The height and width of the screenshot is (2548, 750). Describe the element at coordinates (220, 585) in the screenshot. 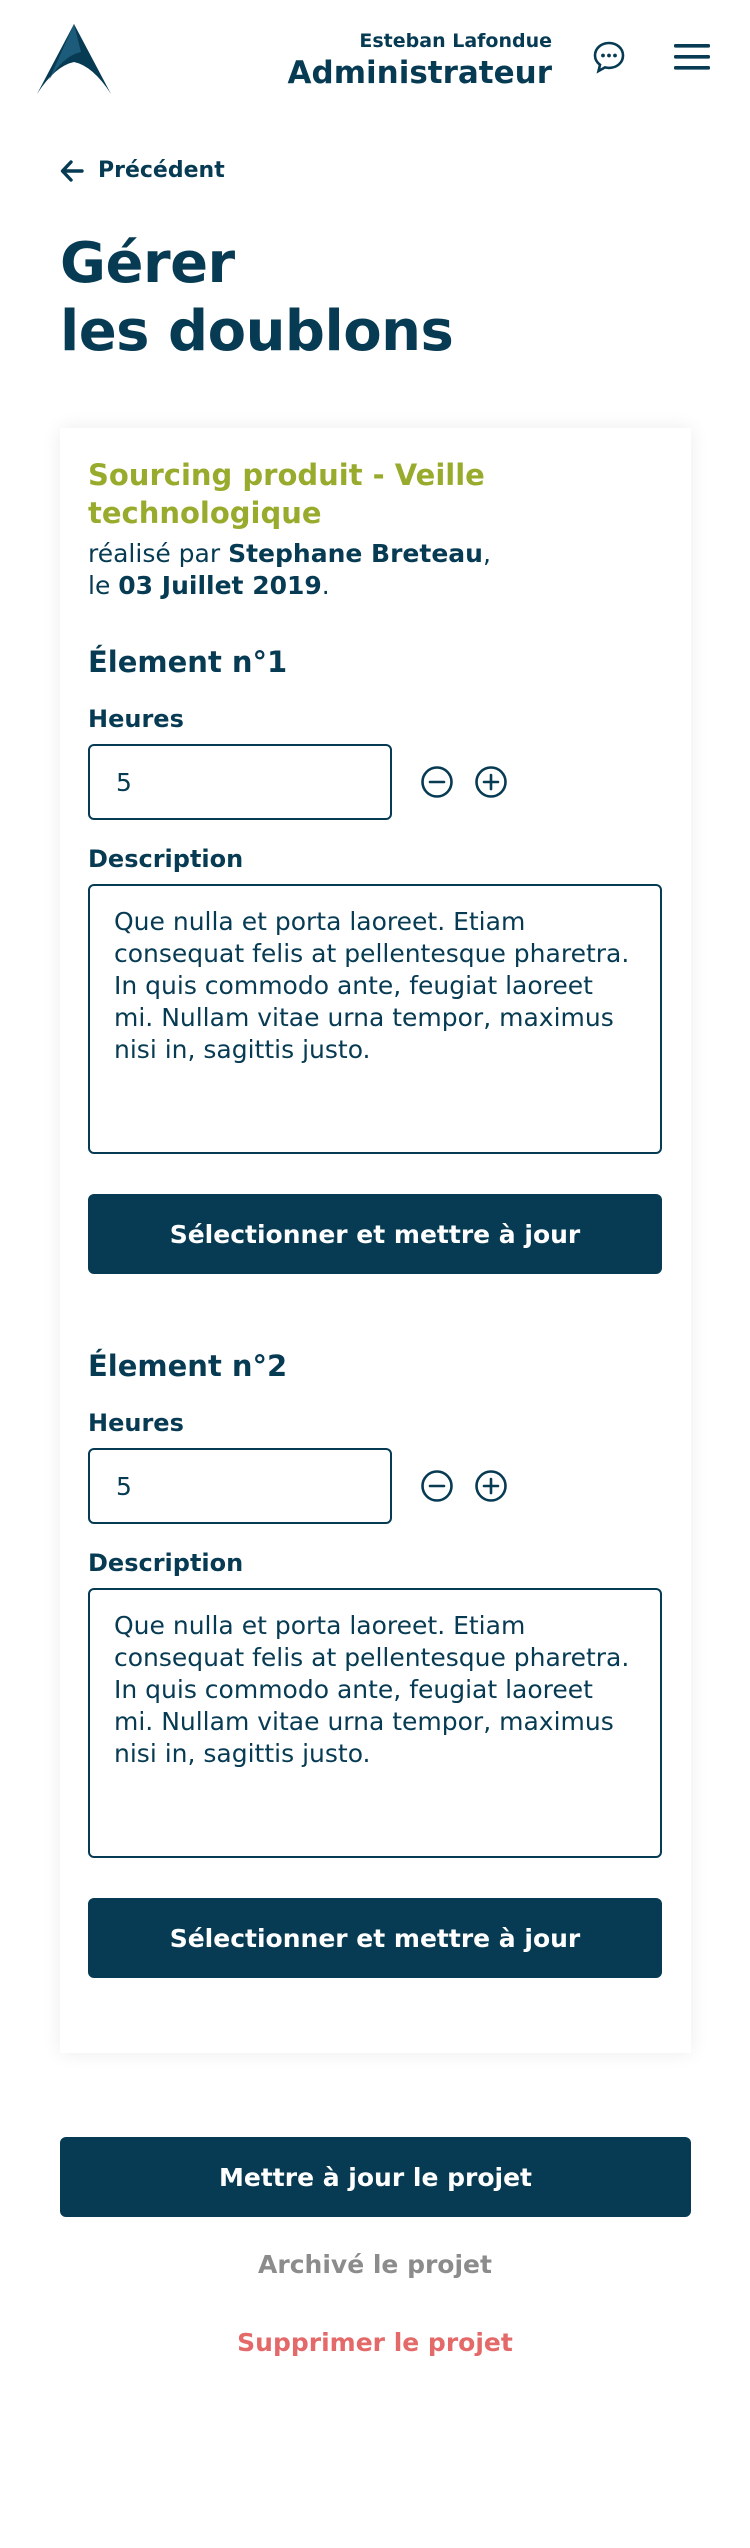

I see `project-date: 03 Juillet 2019` at that location.